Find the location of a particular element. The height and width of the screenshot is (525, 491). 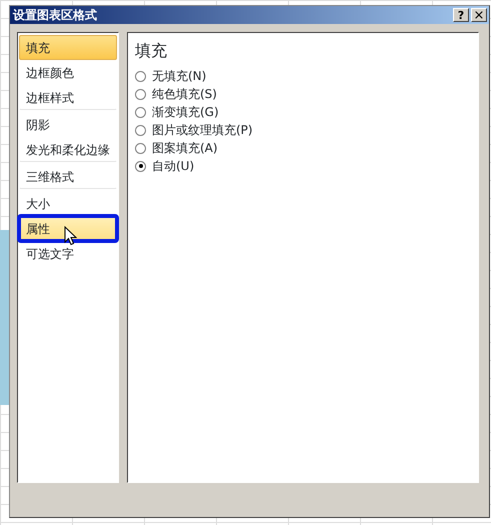

category-item: 发光和柔化边缘 is located at coordinates (68, 149).